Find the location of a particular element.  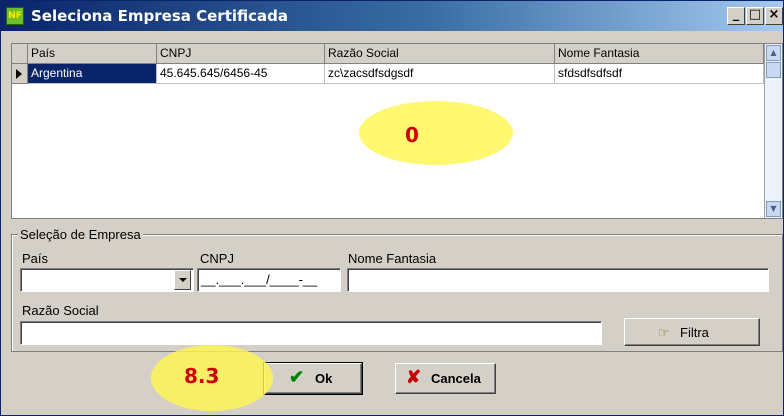

grid-header: País CNPJ Razão Social Nome Fantasia is located at coordinates (388, 54).